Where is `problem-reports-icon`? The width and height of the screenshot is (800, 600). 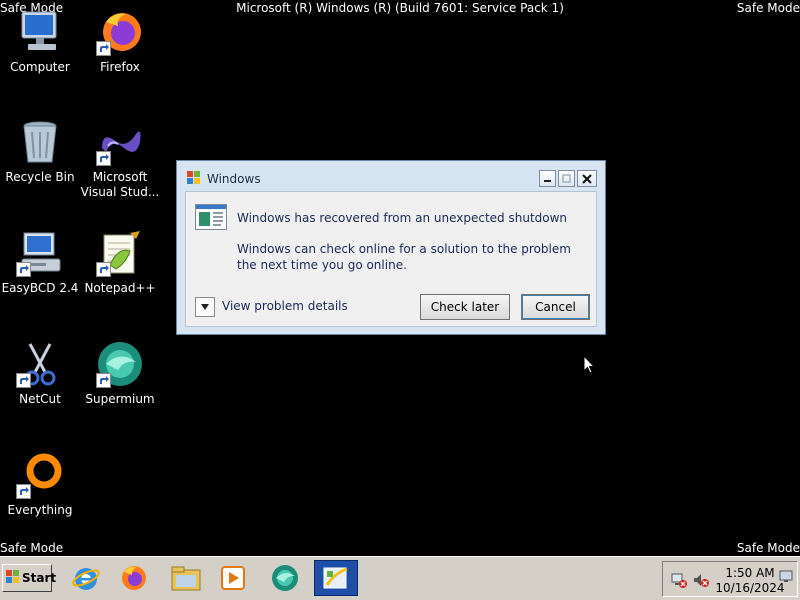 problem-reports-icon is located at coordinates (335, 578).